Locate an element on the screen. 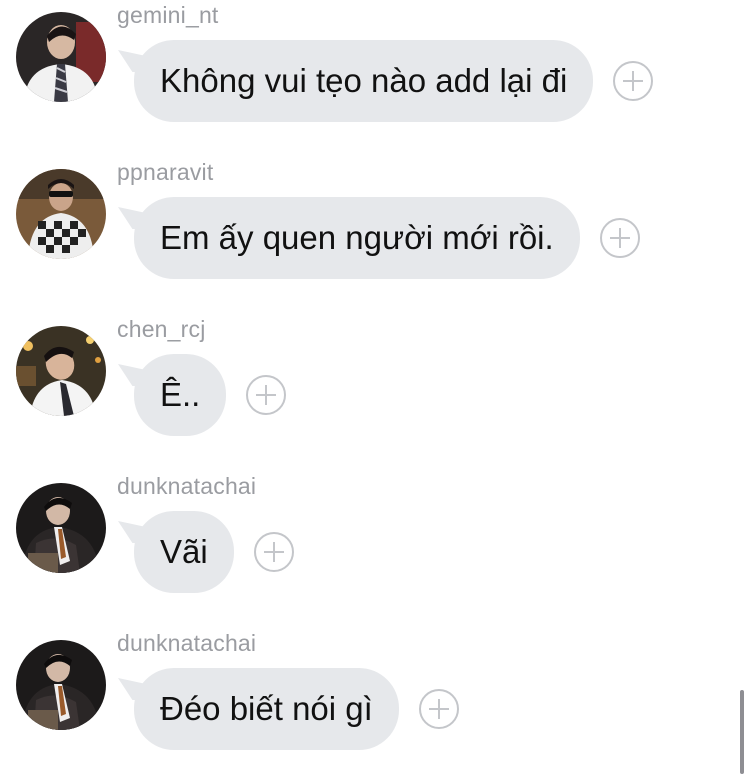 This screenshot has height=778, width=750. message-text: Đéo biết nói gì is located at coordinates (266, 708).